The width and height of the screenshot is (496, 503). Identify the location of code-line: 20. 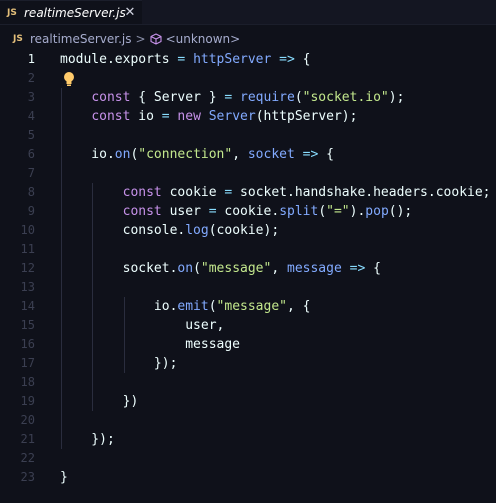
(248, 420).